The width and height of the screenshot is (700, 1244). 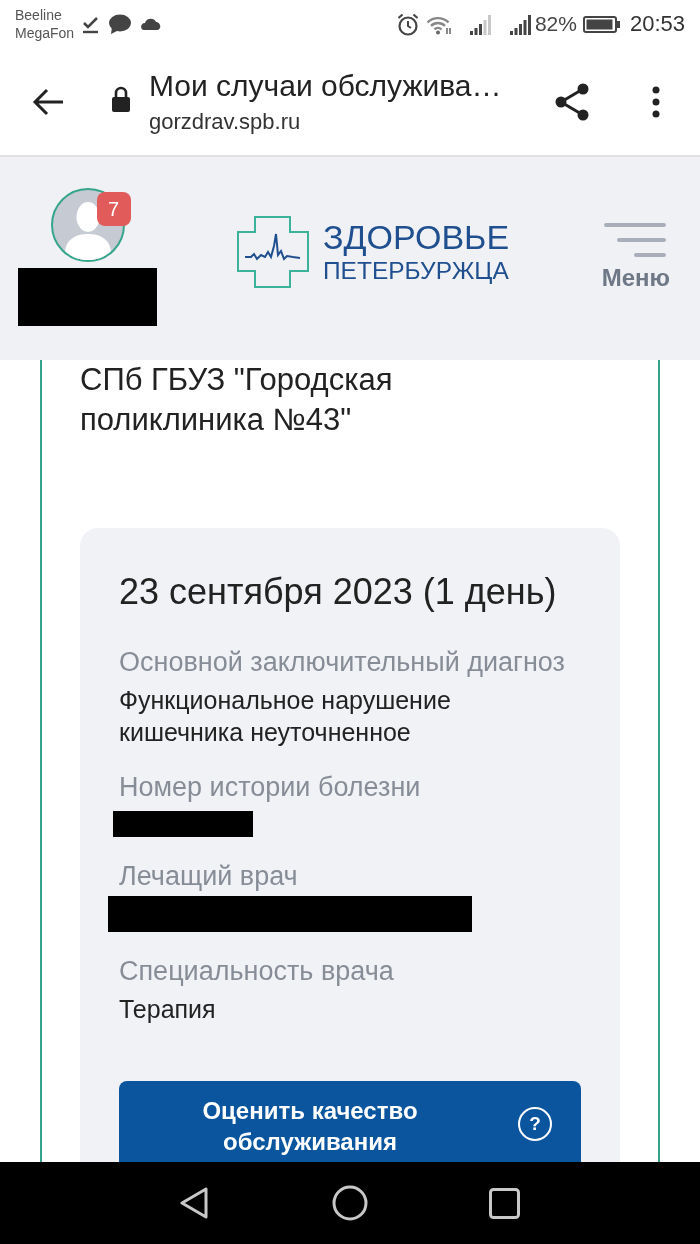 What do you see at coordinates (350, 1121) in the screenshot?
I see `rate-button: Оценить качество обслуживания ?` at bounding box center [350, 1121].